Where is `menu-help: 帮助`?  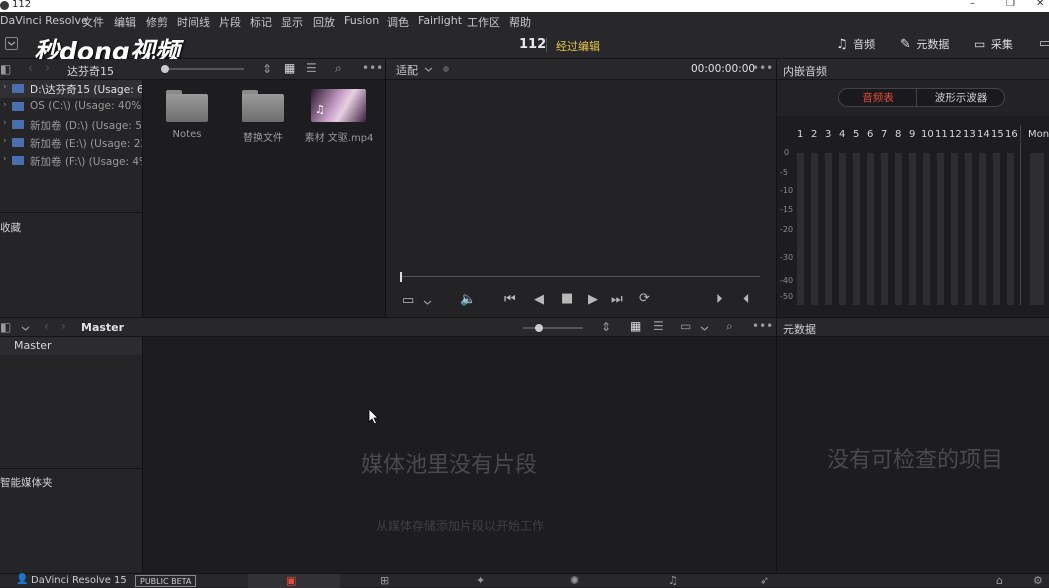
menu-help: 帮助 is located at coordinates (520, 22).